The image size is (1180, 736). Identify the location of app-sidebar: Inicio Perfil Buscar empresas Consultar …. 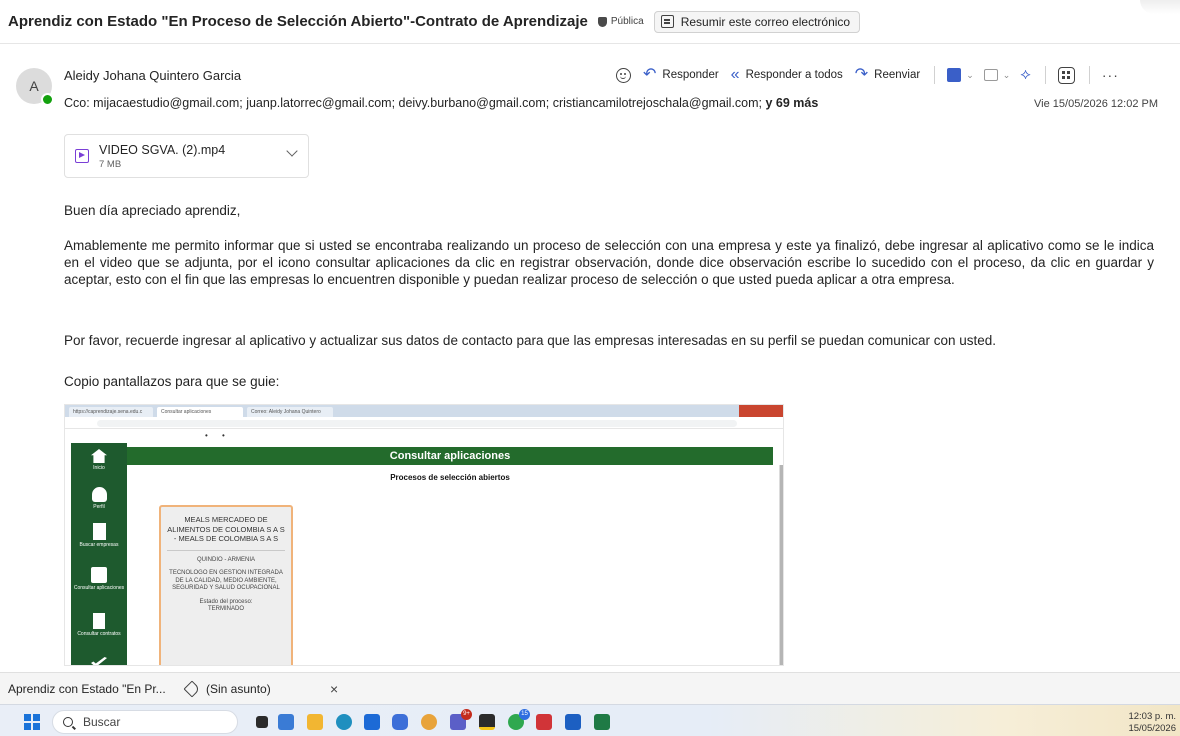
(99, 554).